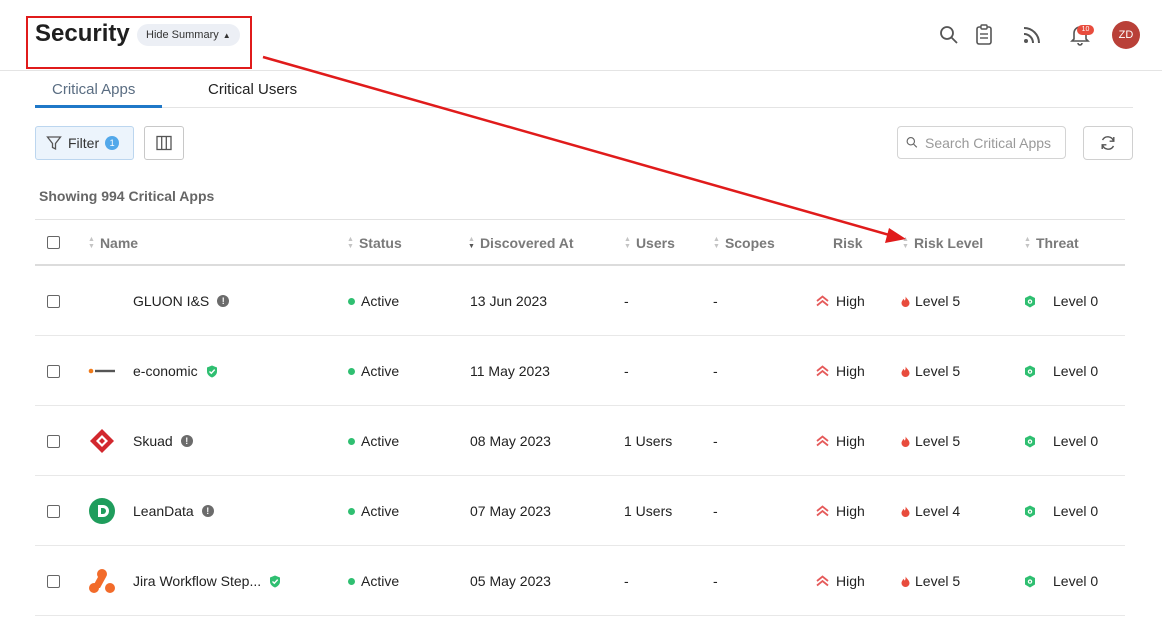 This screenshot has height=637, width=1162. I want to click on column-header-scopes: ▲ ▼ Scopes, so click(744, 243).